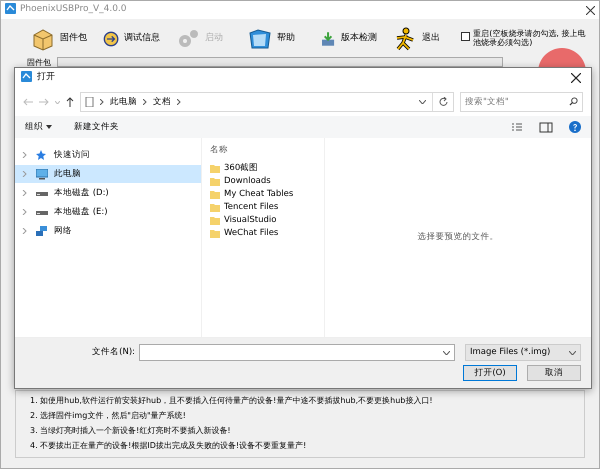  Describe the element at coordinates (96, 127) in the screenshot. I see `command-button: 新建文件夹` at that location.